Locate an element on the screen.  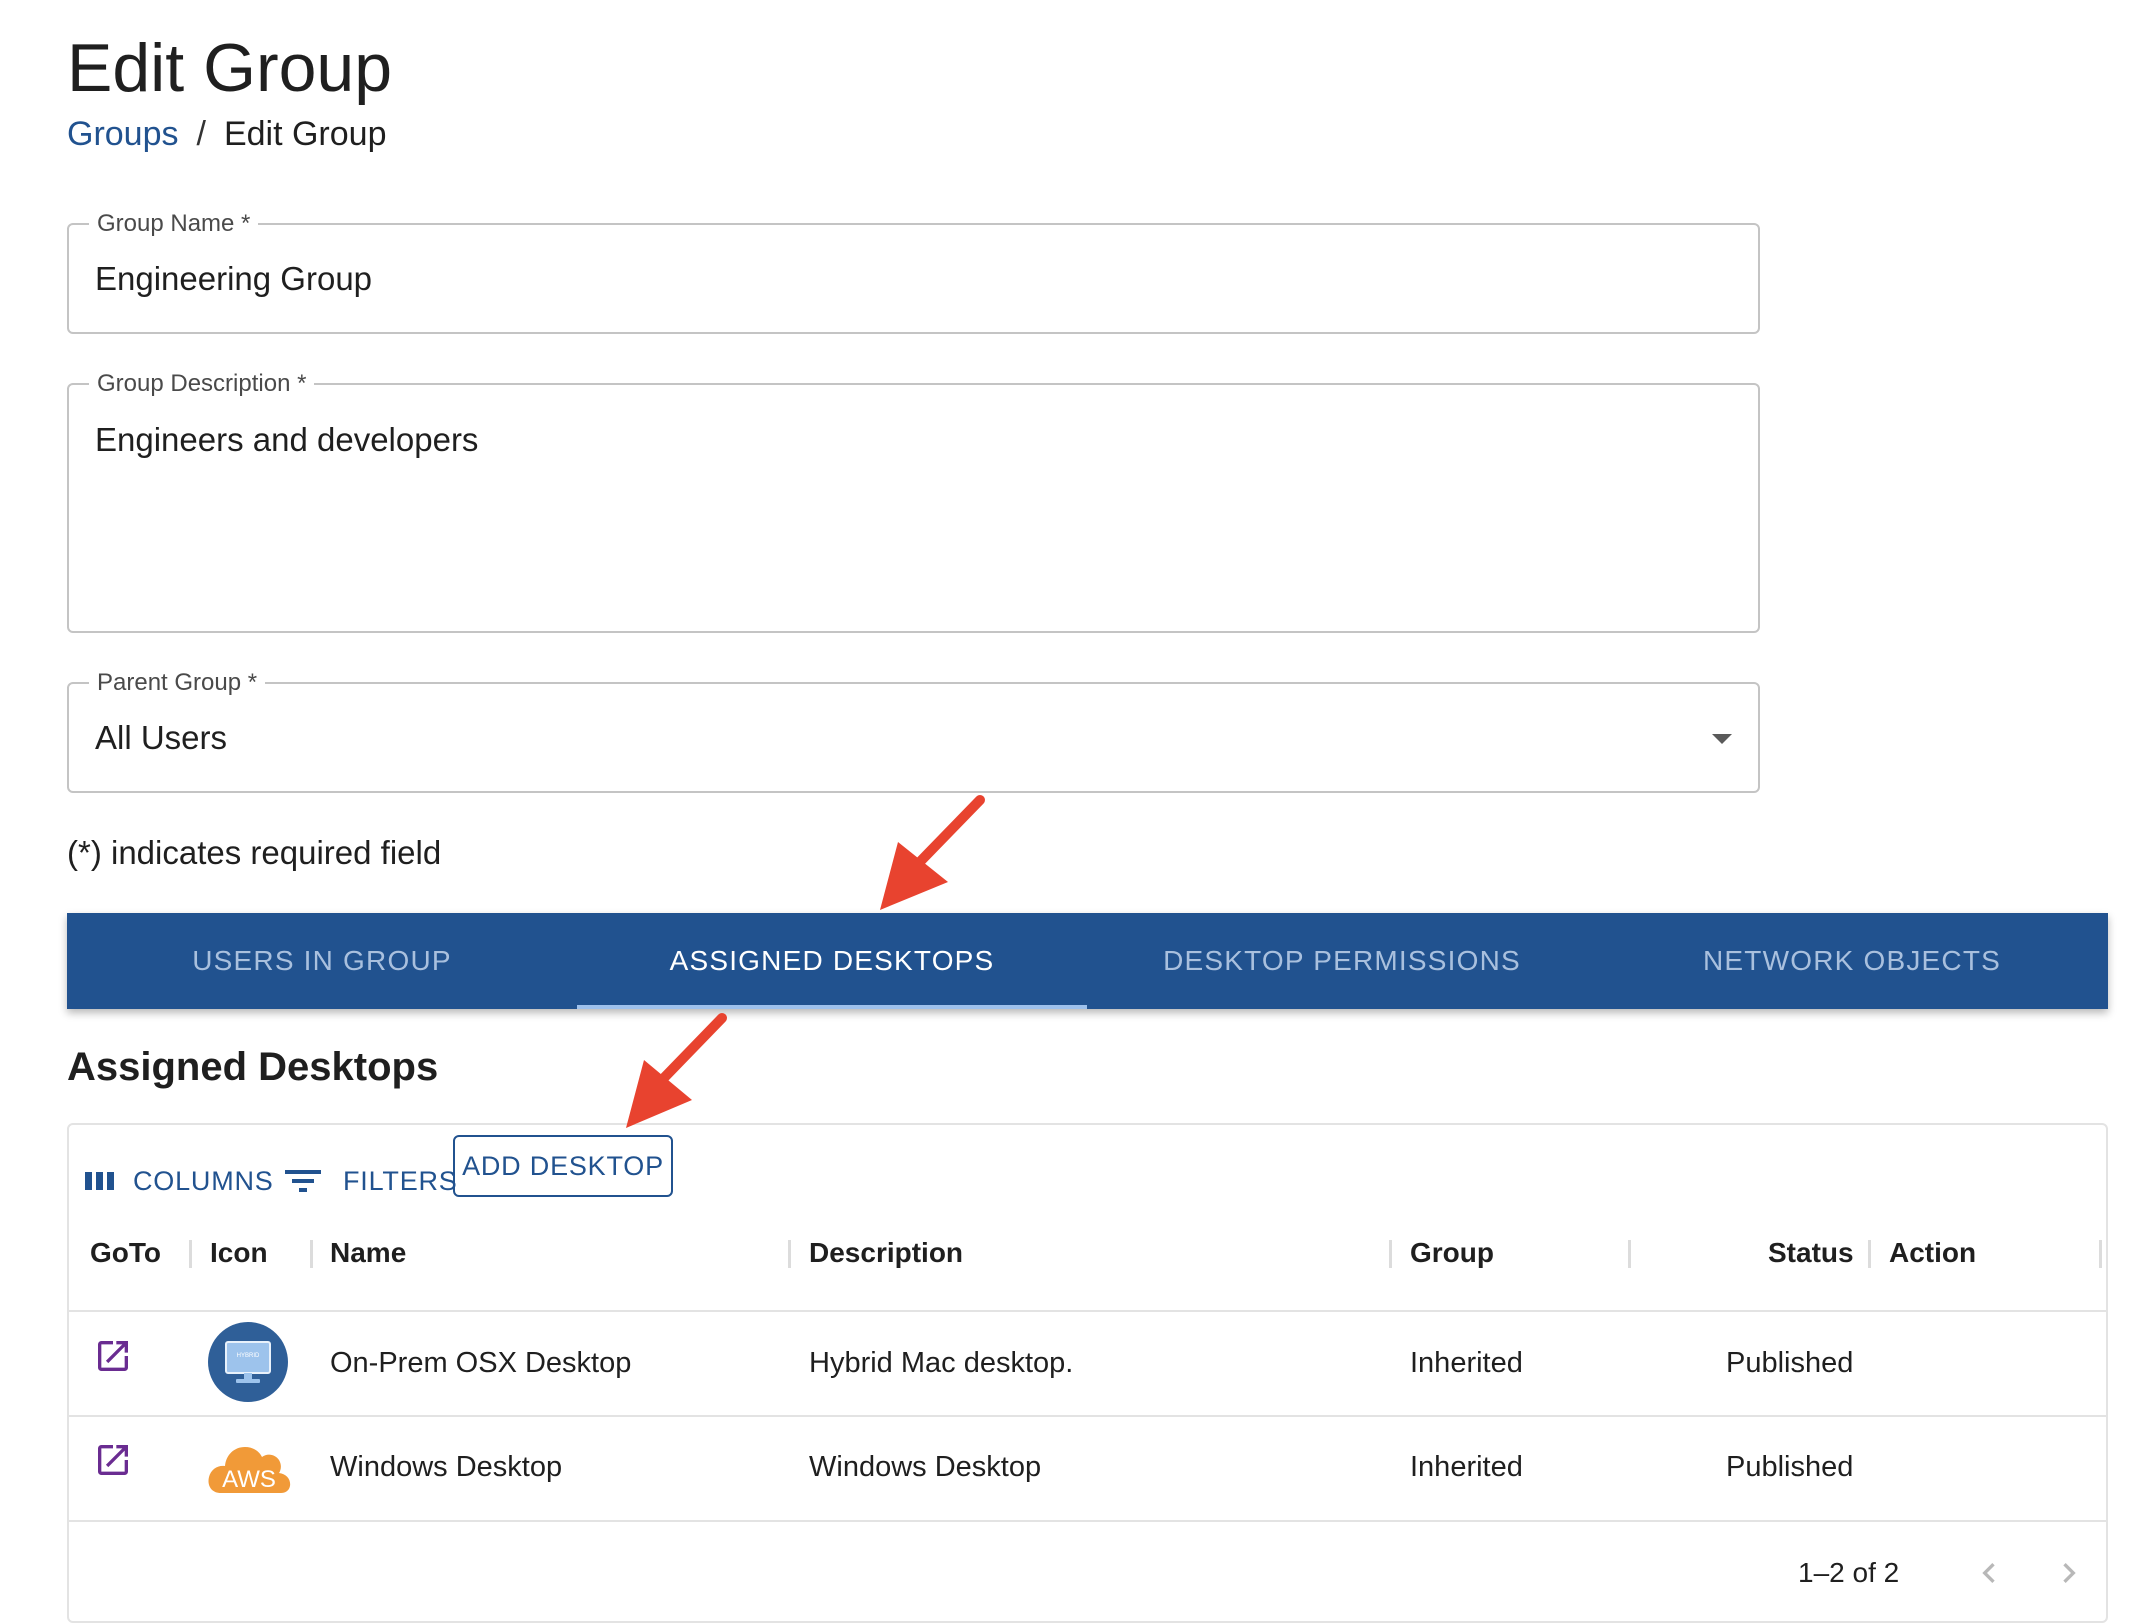
add-desktop-button: ADD DESKTOP is located at coordinates (563, 1166).